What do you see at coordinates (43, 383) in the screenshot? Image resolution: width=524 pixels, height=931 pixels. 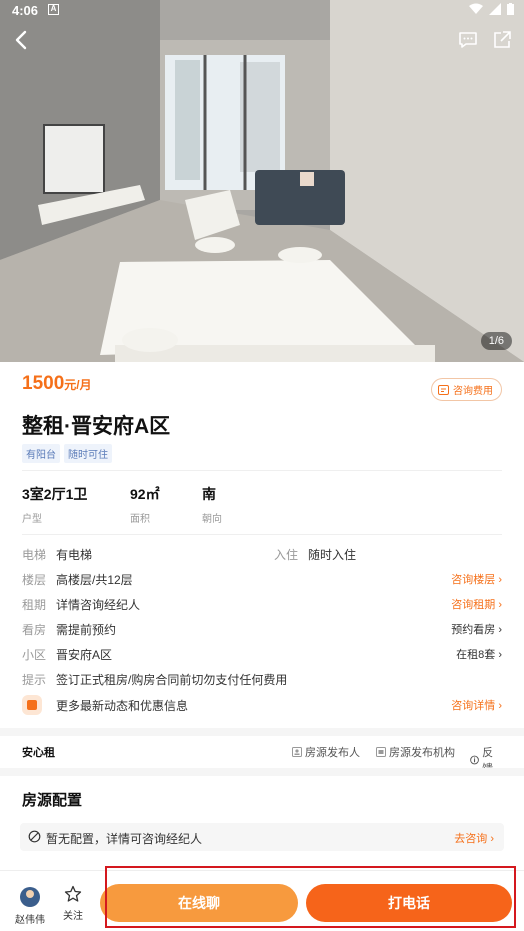 I see `price-value: 1500` at bounding box center [43, 383].